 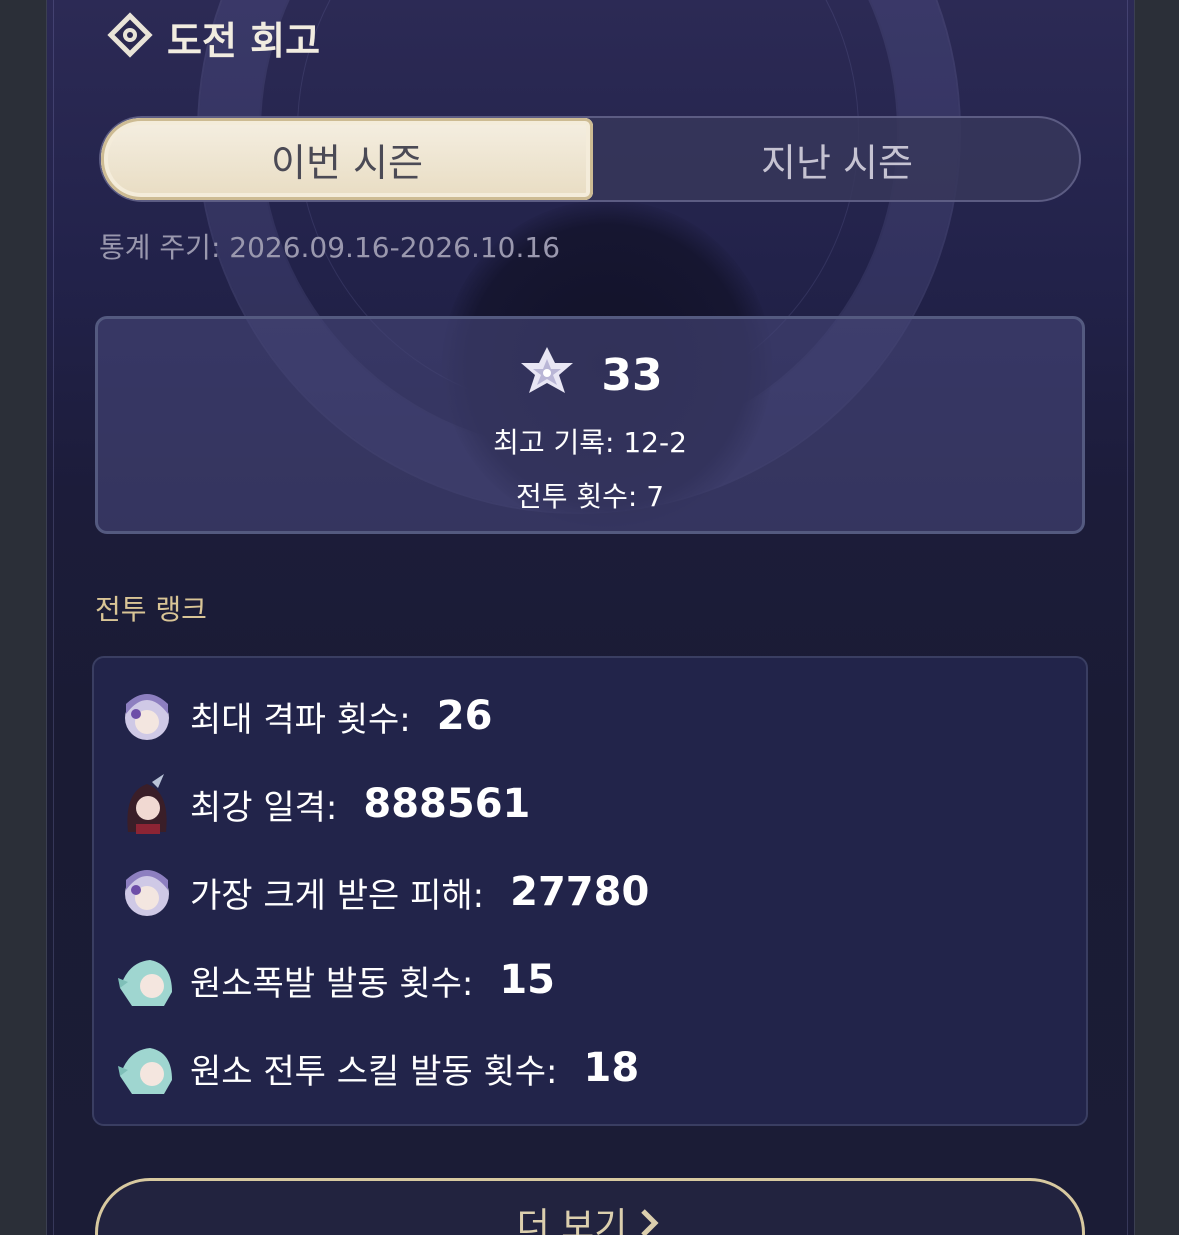 What do you see at coordinates (300, 719) in the screenshot?
I see `rank-label: 최대 격파 횟수:` at bounding box center [300, 719].